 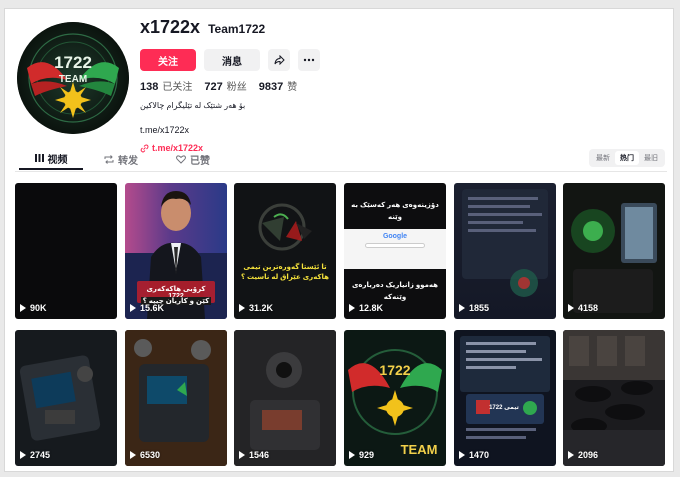 What do you see at coordinates (109, 159) in the screenshot?
I see `repost-icon` at bounding box center [109, 159].